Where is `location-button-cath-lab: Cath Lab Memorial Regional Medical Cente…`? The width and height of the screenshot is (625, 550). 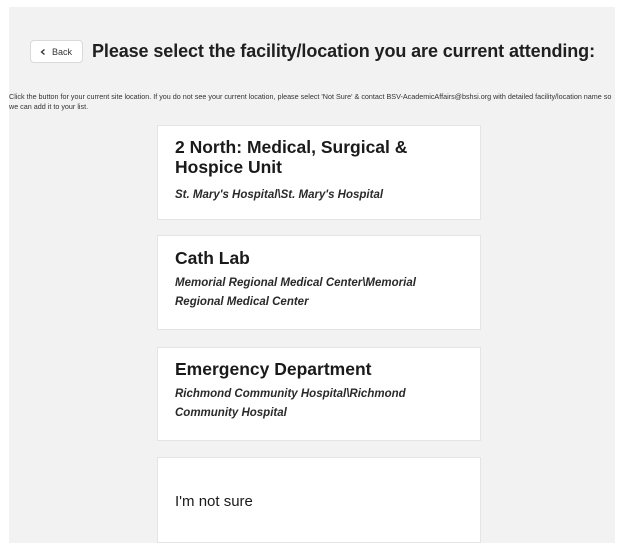 location-button-cath-lab: Cath Lab Memorial Regional Medical Cente… is located at coordinates (319, 282).